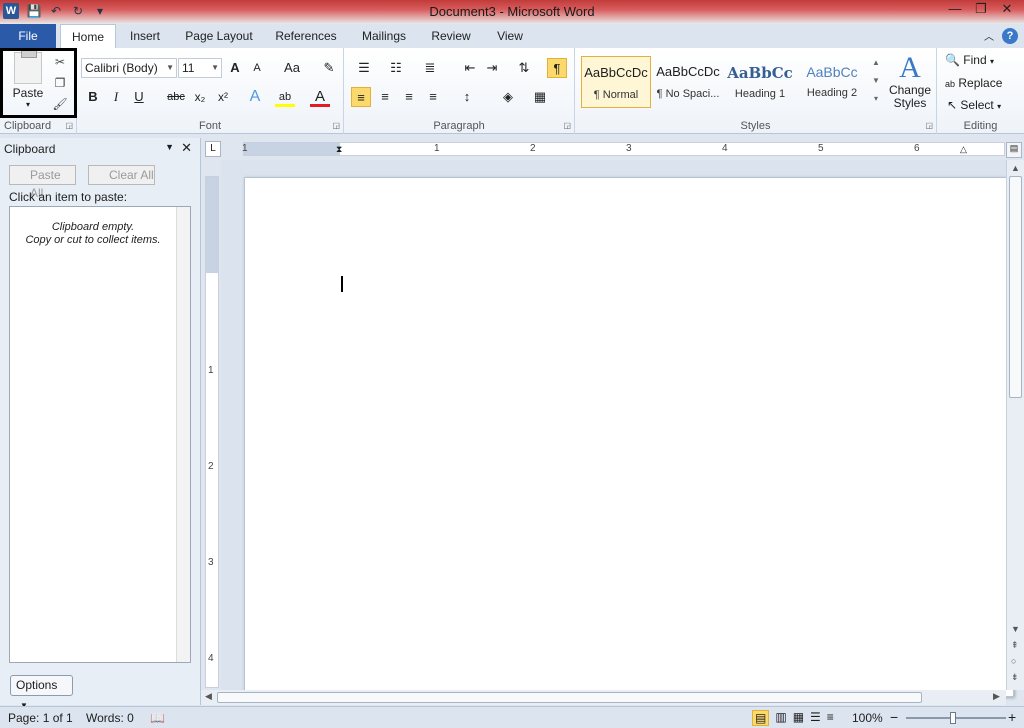  I want to click on clipboard-list-scrollbar, so click(183, 434).